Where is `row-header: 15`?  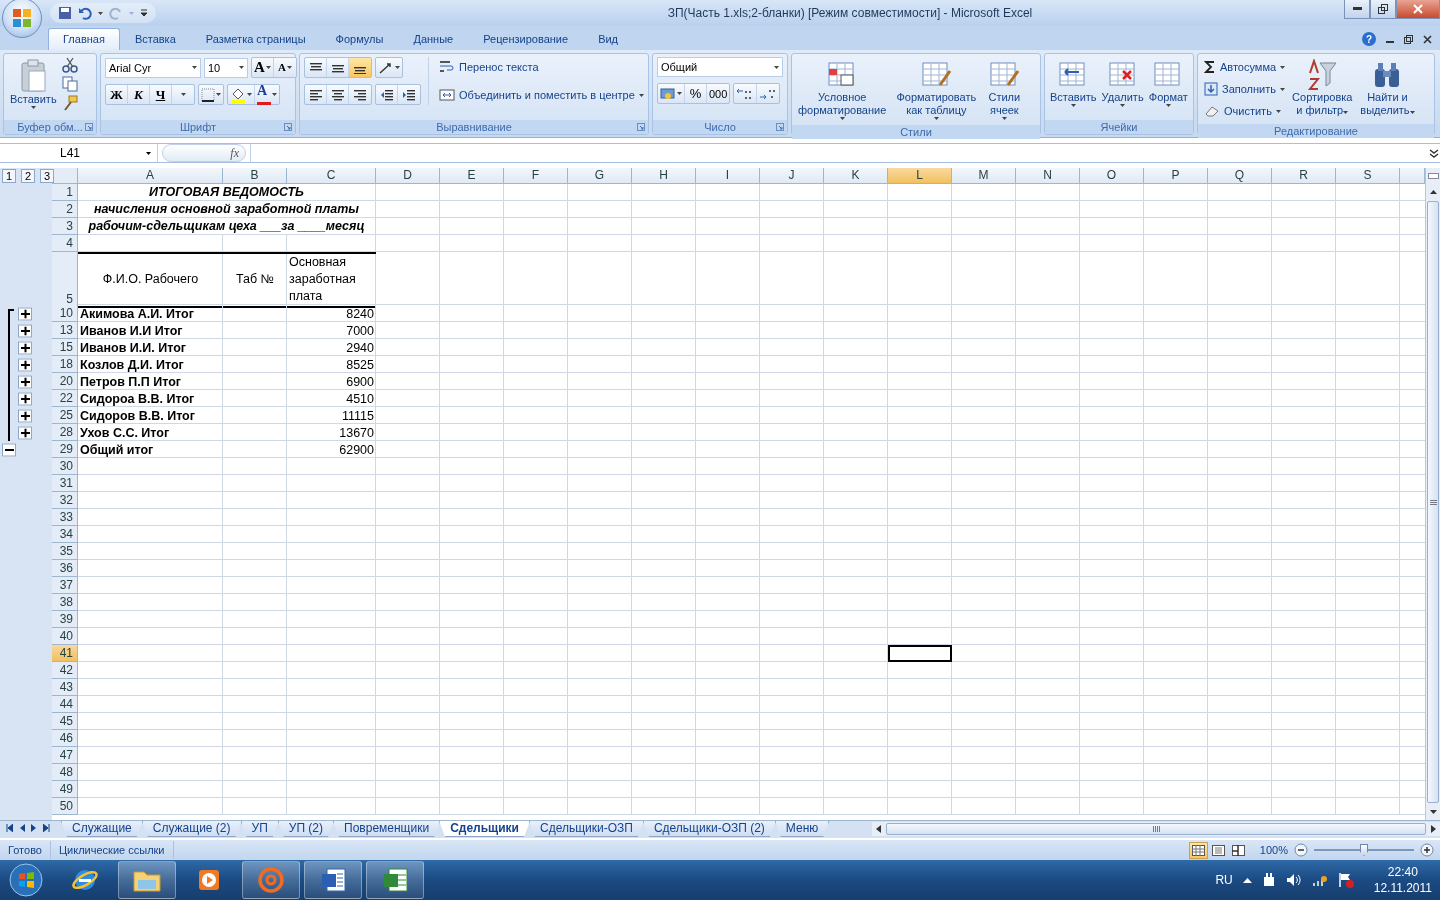
row-header: 15 is located at coordinates (65, 347).